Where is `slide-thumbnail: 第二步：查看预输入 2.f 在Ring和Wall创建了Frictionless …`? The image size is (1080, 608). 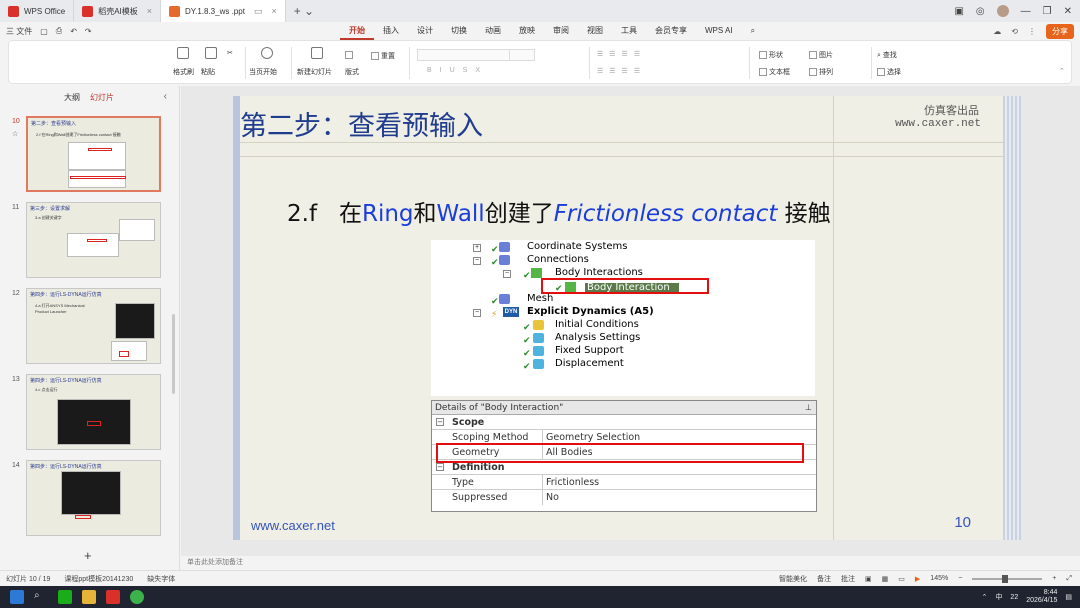 slide-thumbnail: 第二步：查看预输入 2.f 在Ring和Wall创建了Frictionless … is located at coordinates (93, 154).